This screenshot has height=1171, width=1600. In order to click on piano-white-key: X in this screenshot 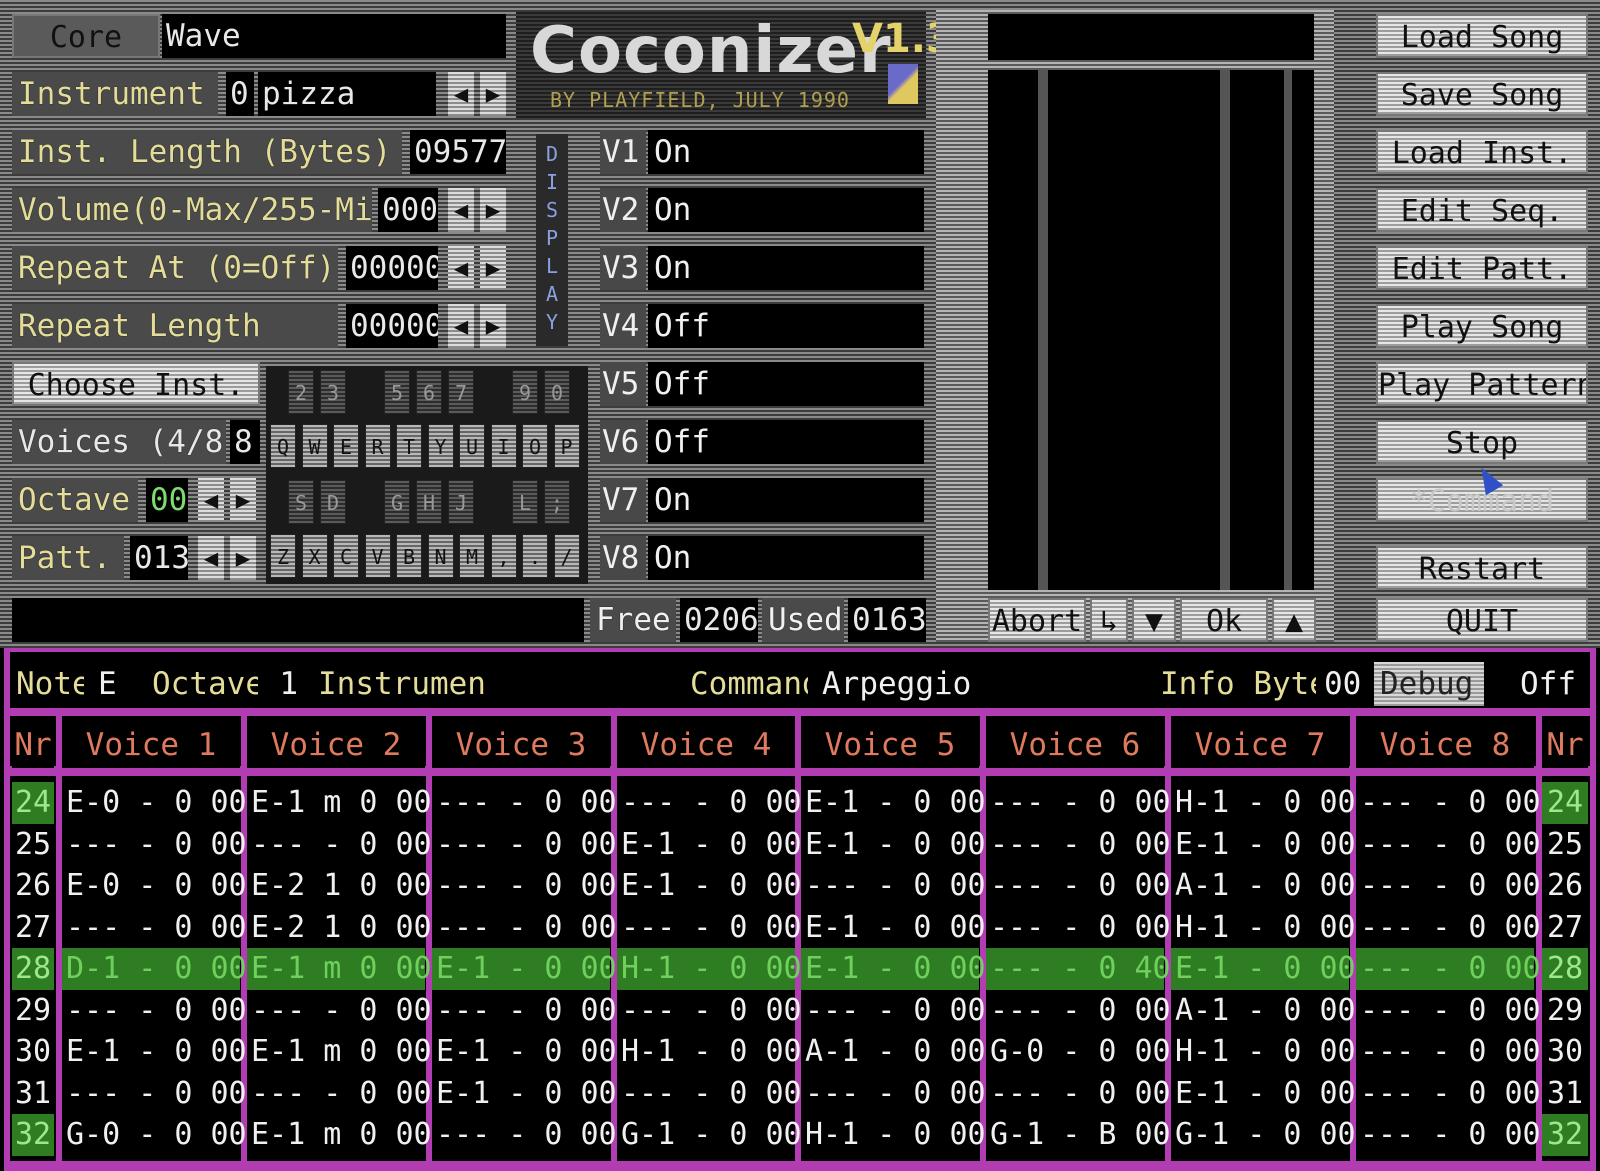, I will do `click(314, 556)`.